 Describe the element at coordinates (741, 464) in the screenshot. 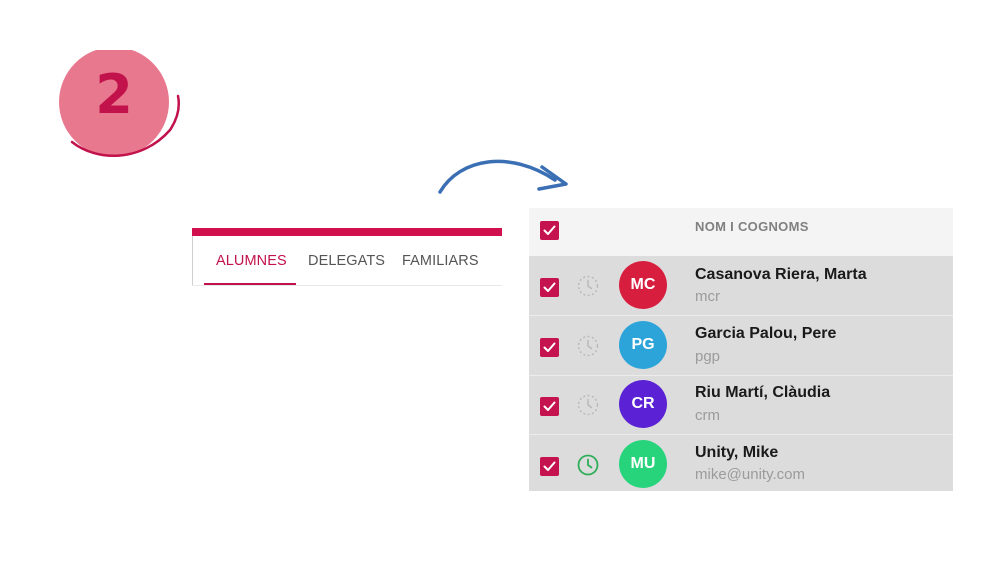

I see `table-row: MU Unity, Mike mike@unity.com` at that location.